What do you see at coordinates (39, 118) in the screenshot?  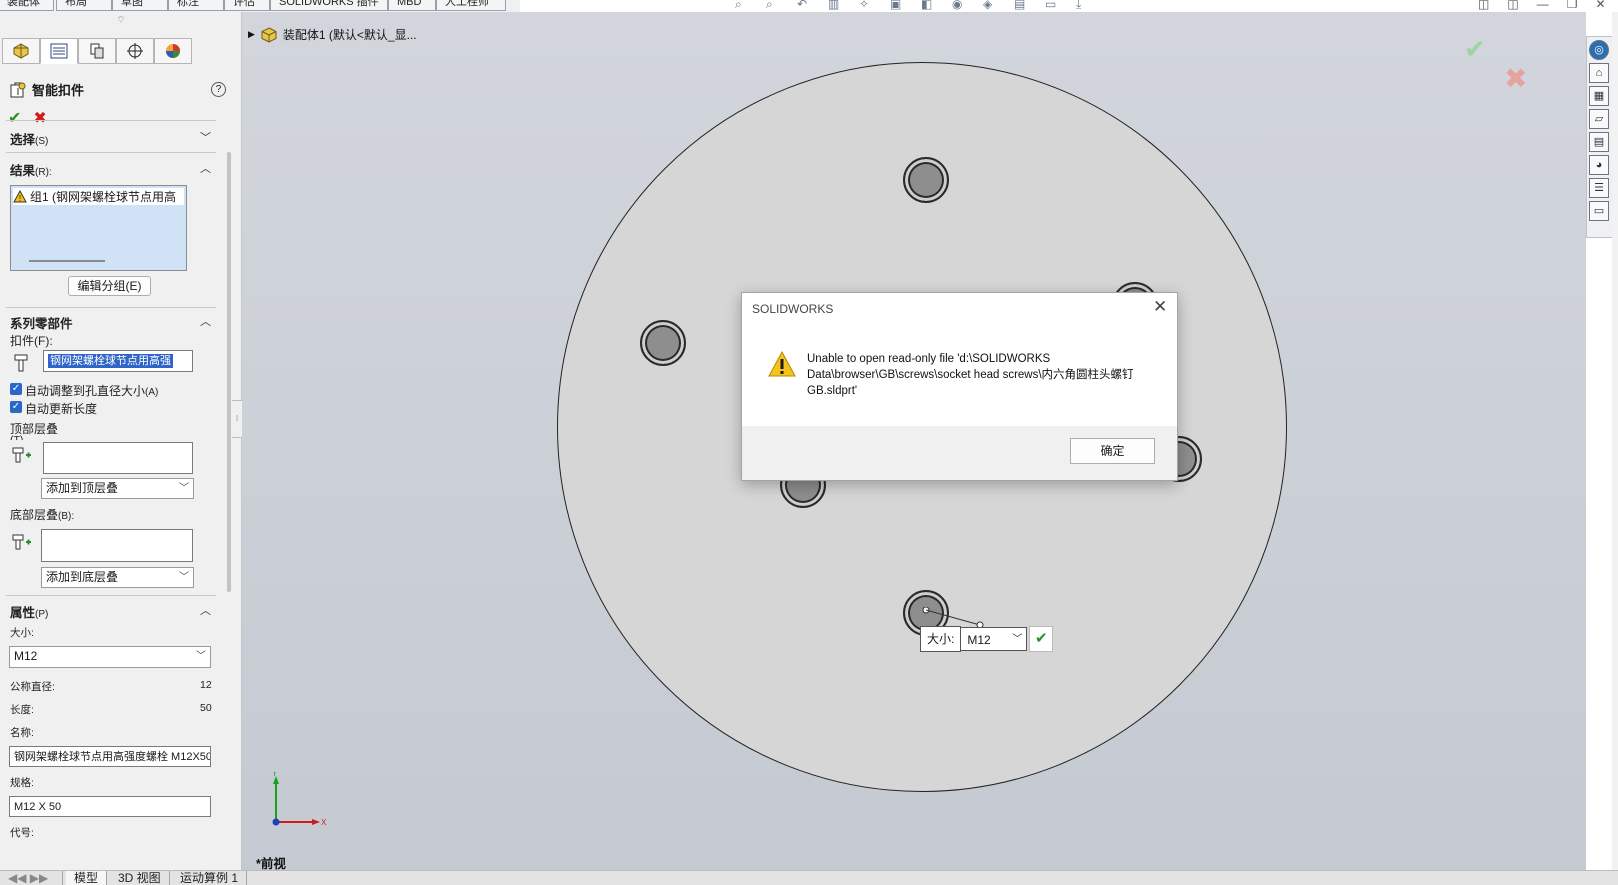 I see `cancel-x-icon: ✖` at bounding box center [39, 118].